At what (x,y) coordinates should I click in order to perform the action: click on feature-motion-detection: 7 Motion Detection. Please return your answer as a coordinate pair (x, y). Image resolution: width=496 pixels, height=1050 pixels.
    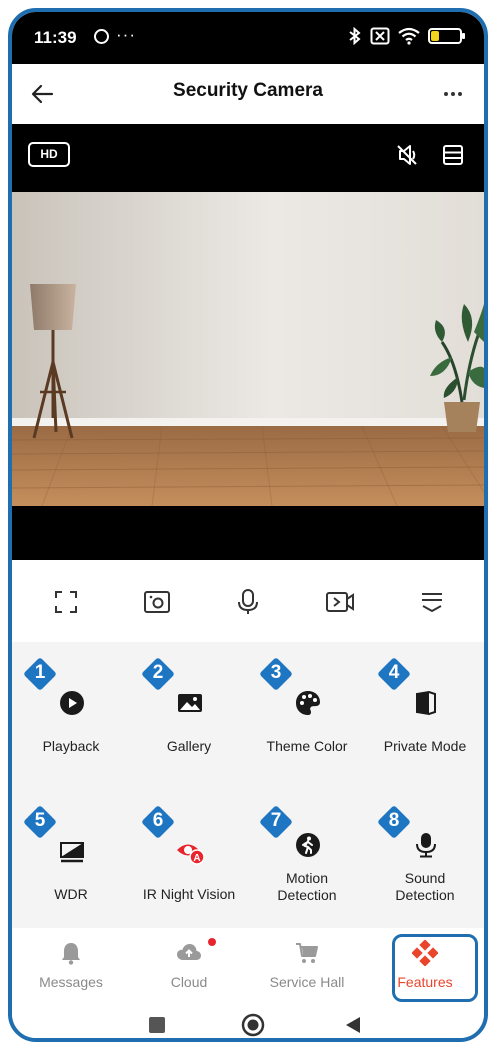
    Looking at the image, I should click on (307, 855).